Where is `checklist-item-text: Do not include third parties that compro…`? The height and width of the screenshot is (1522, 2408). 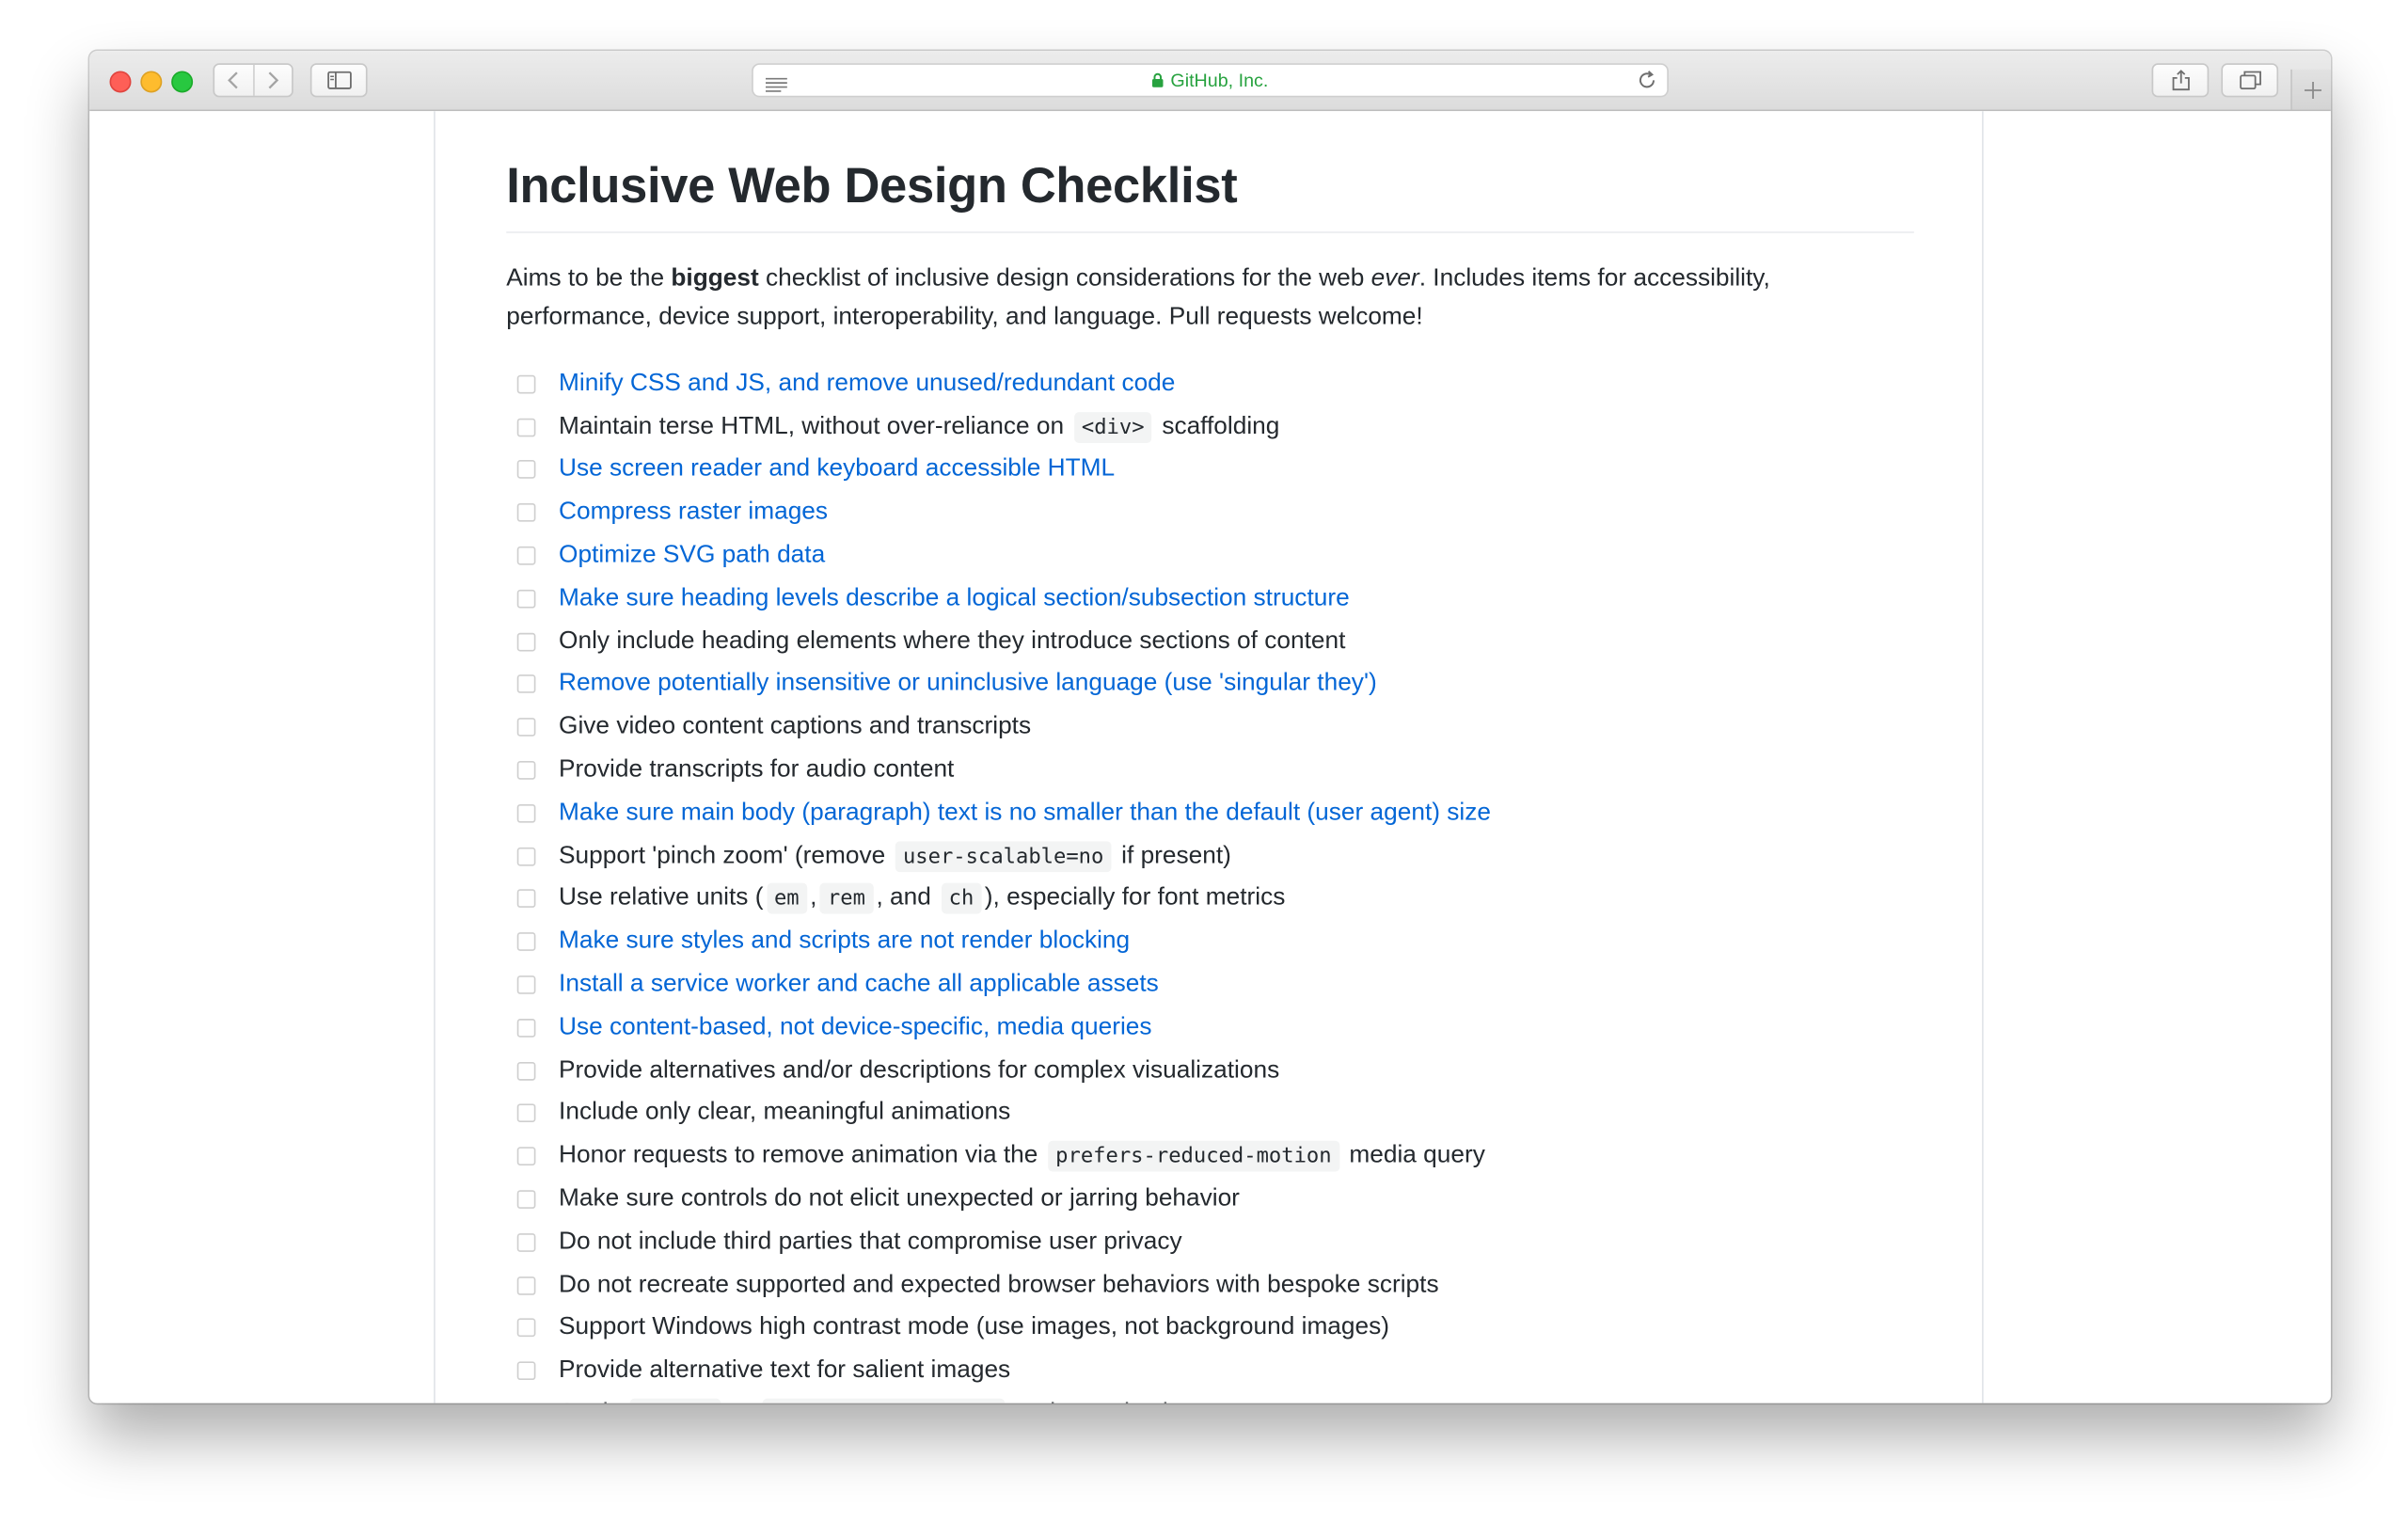
checklist-item-text: Do not include third parties that compro… is located at coordinates (871, 1243).